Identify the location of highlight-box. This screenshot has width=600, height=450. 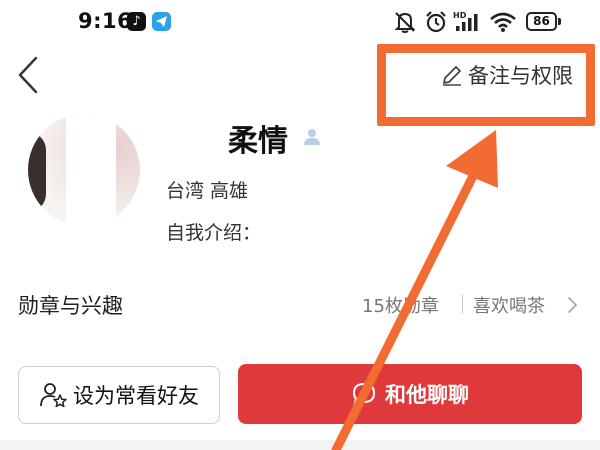
(486, 85).